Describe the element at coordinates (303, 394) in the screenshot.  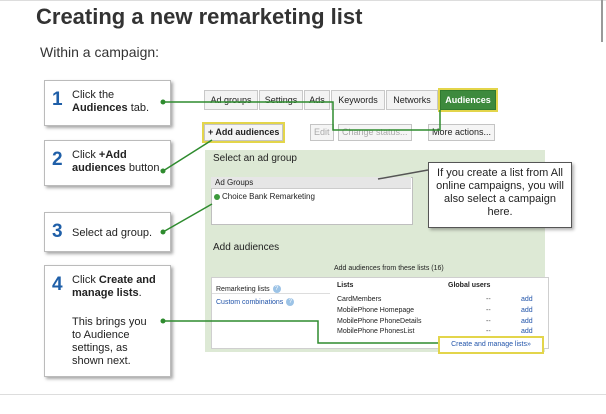
I see `bottom-divider` at that location.